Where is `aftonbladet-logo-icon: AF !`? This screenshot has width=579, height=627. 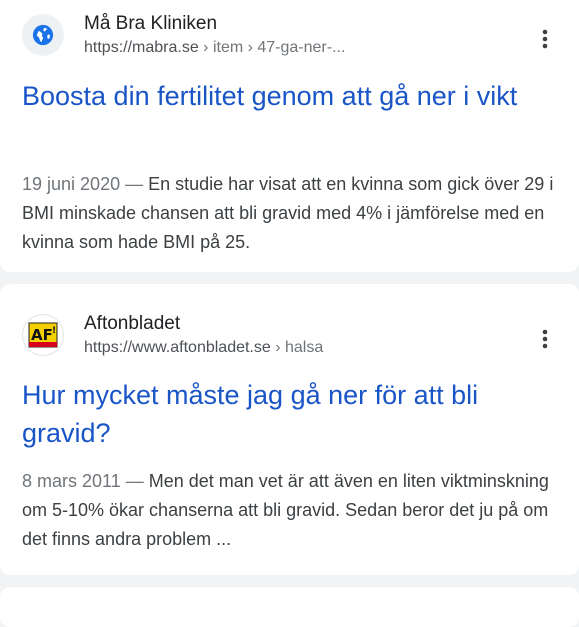 aftonbladet-logo-icon: AF ! is located at coordinates (43, 335).